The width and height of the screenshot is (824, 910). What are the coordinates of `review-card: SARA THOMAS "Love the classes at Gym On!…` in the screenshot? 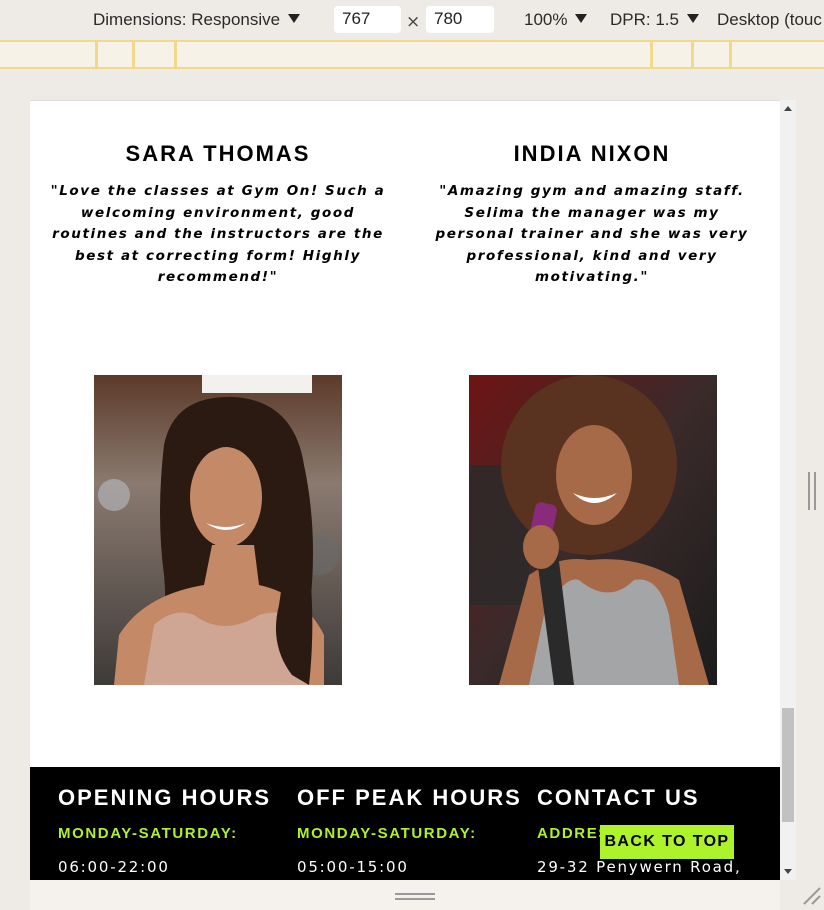 It's located at (218, 215).